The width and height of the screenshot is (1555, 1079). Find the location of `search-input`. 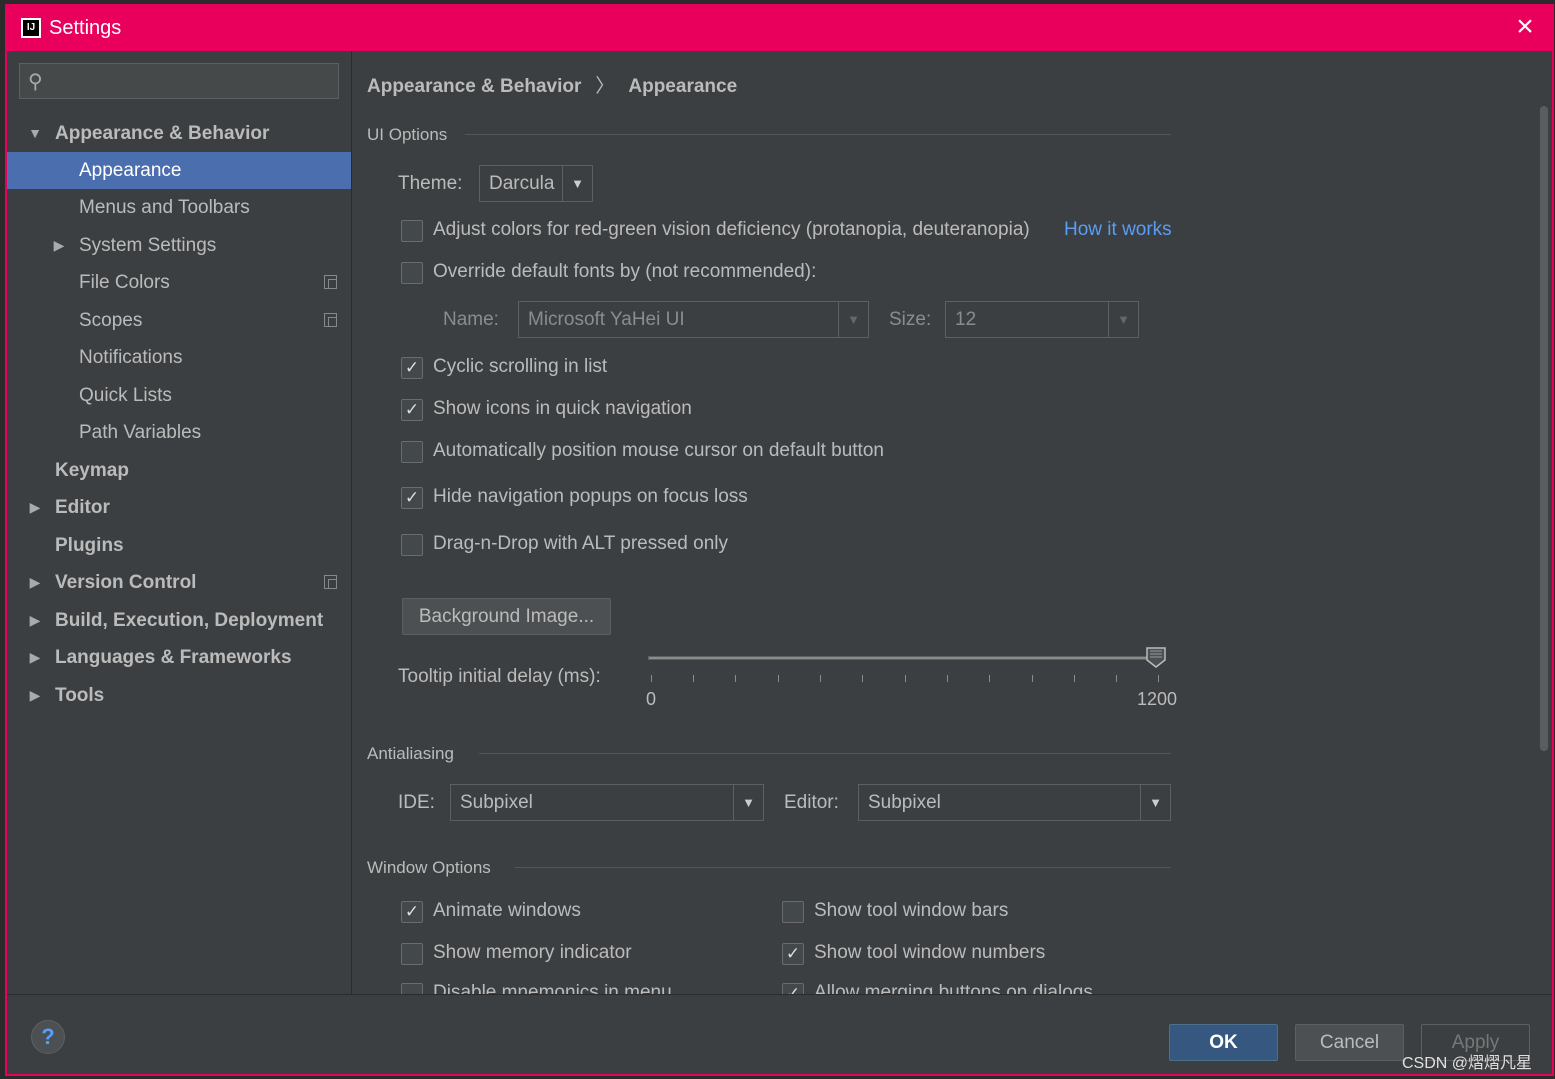

search-input is located at coordinates (195, 81).